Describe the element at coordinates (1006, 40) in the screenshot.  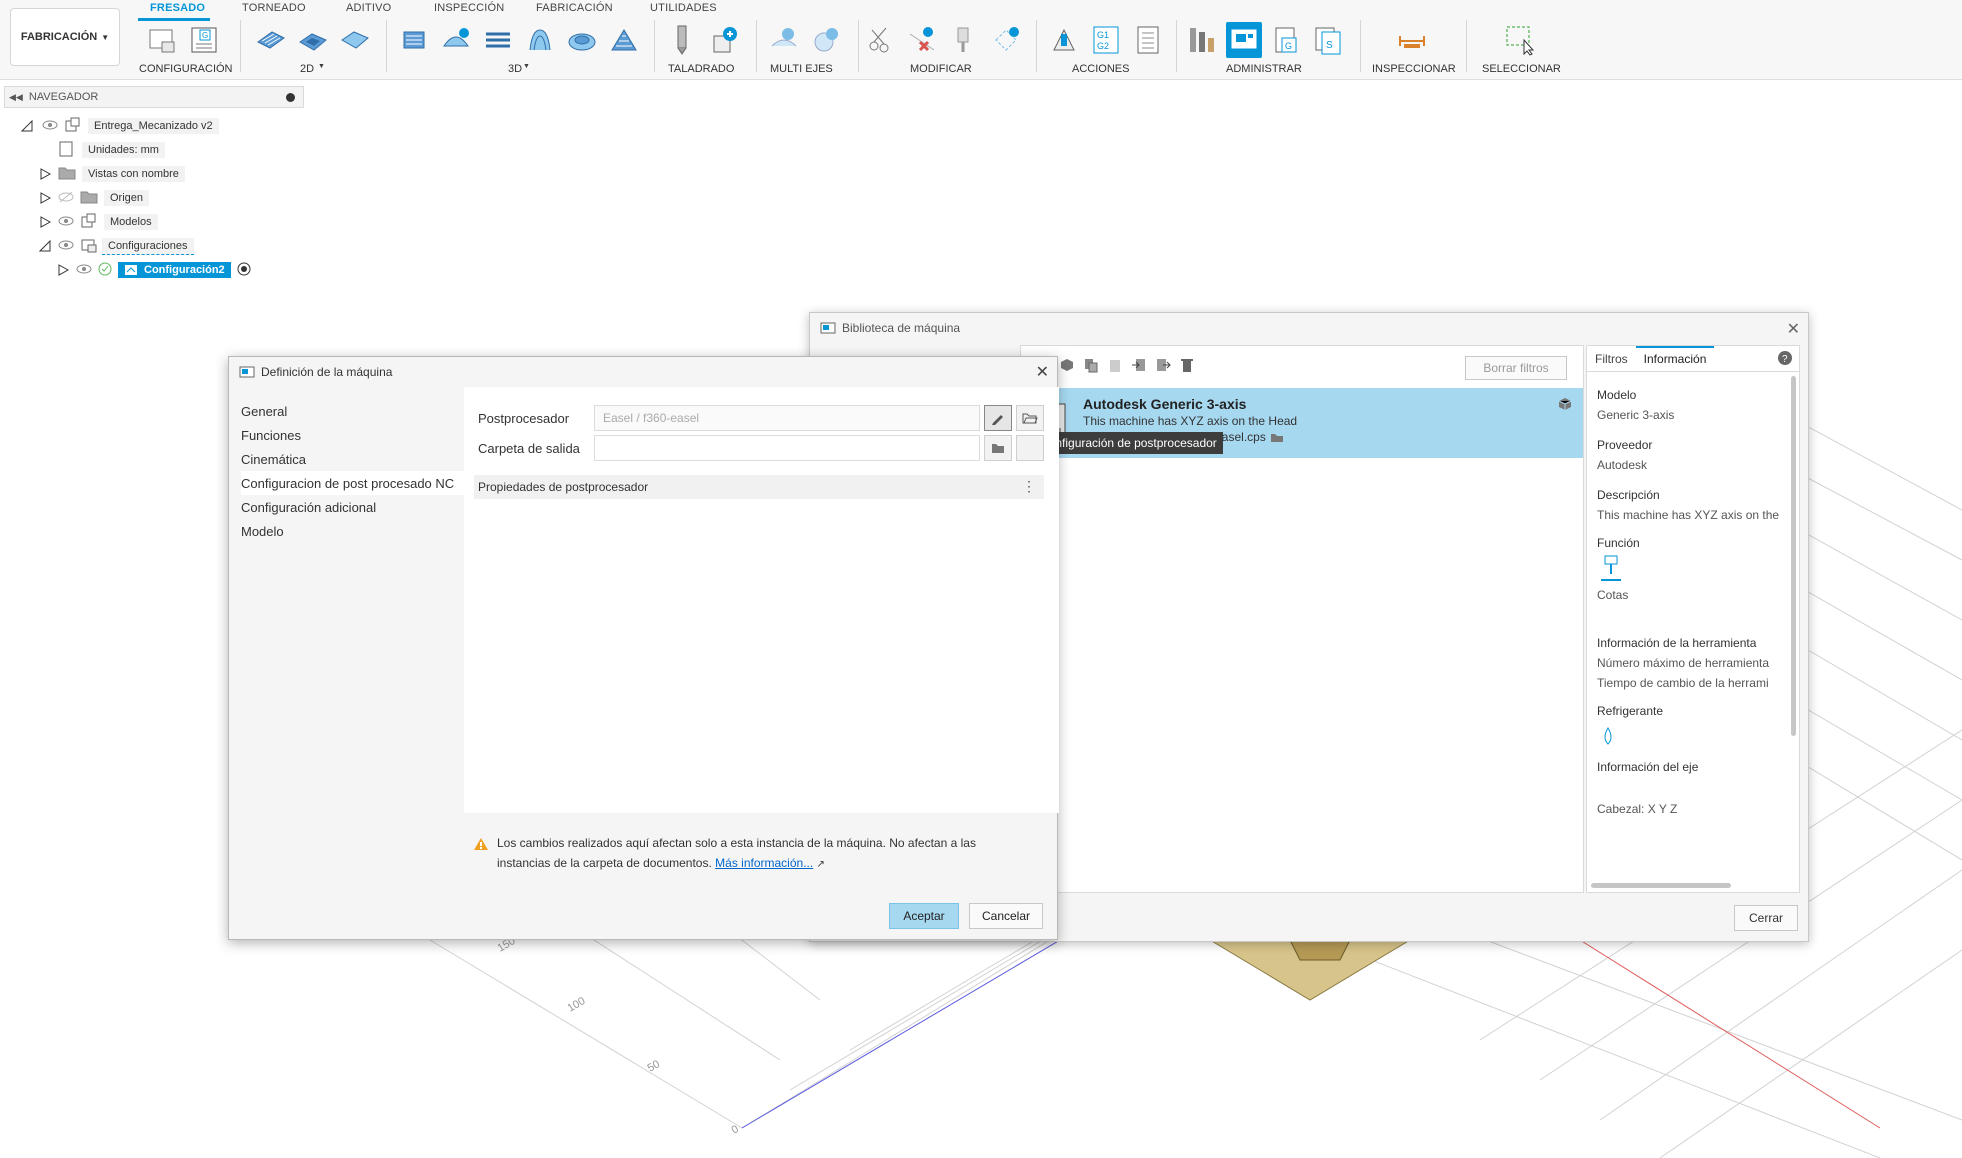
I see `pattern-icon` at that location.